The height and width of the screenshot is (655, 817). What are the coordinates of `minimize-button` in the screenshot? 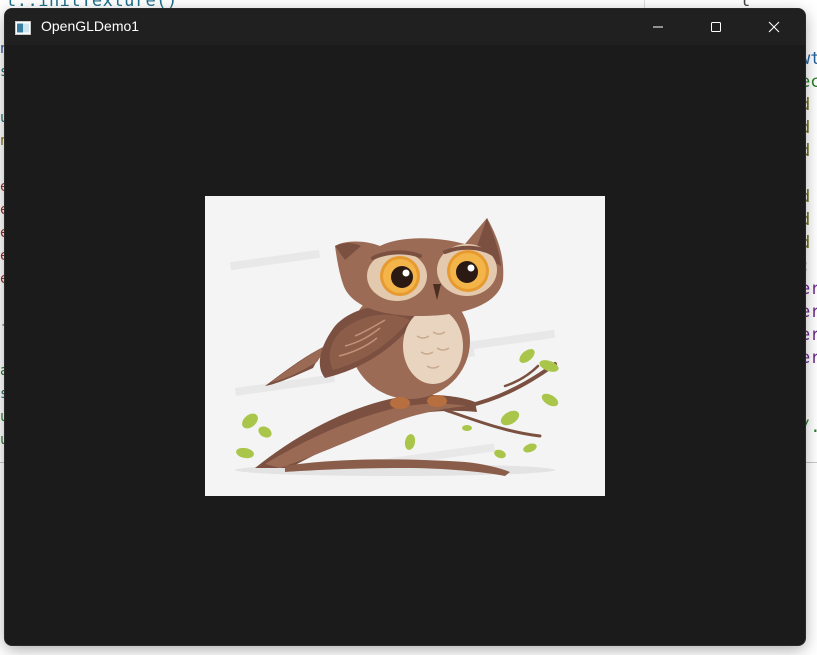 It's located at (658, 27).